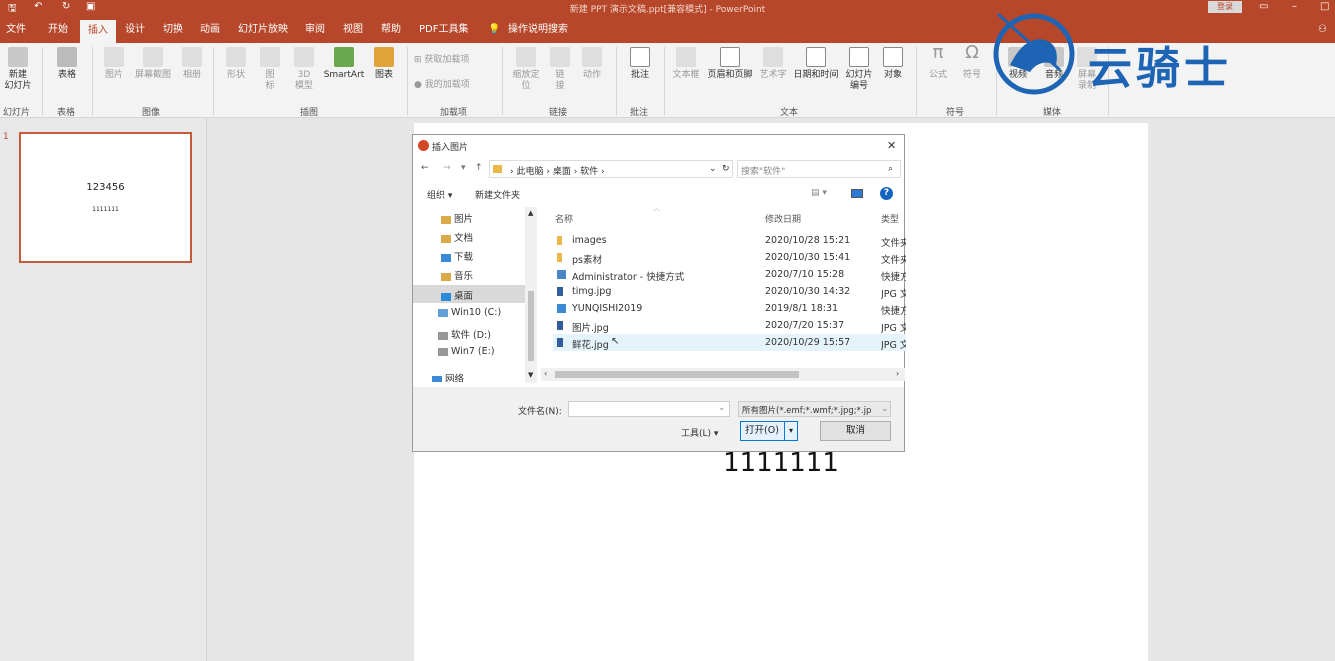  What do you see at coordinates (763, 170) in the screenshot?
I see `search-input: 搜索"软件"` at bounding box center [763, 170].